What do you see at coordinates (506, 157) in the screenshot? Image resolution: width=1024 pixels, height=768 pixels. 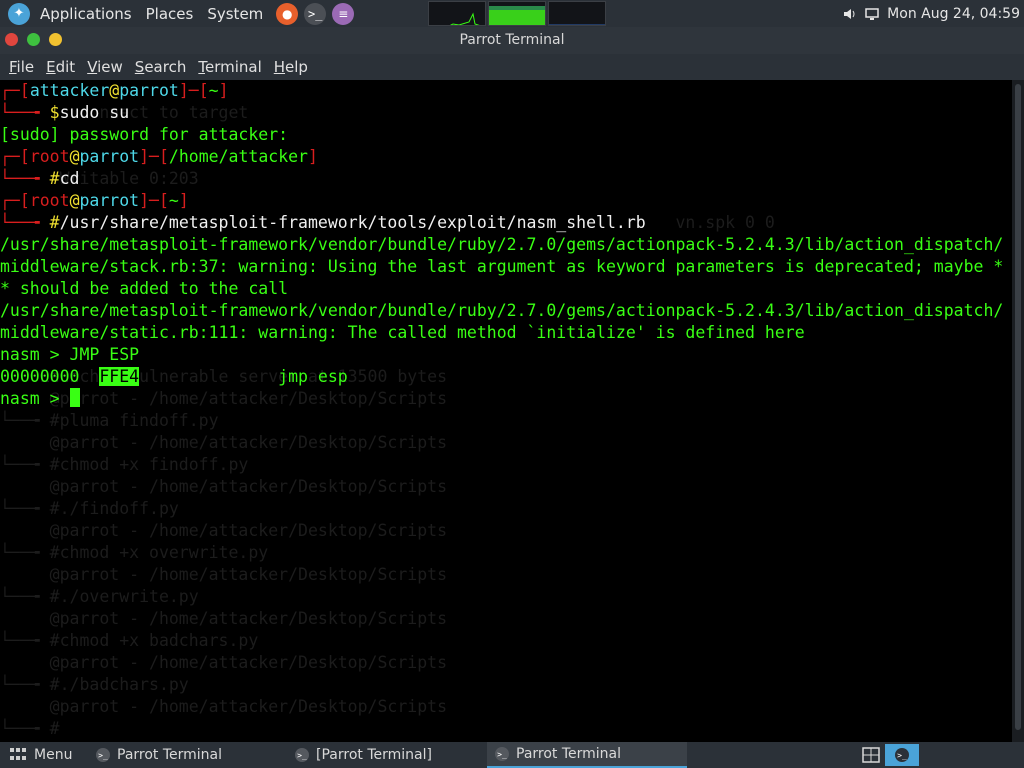 I see `terminal-line: ┌─[root@parrot]─[/home/attacker]` at bounding box center [506, 157].